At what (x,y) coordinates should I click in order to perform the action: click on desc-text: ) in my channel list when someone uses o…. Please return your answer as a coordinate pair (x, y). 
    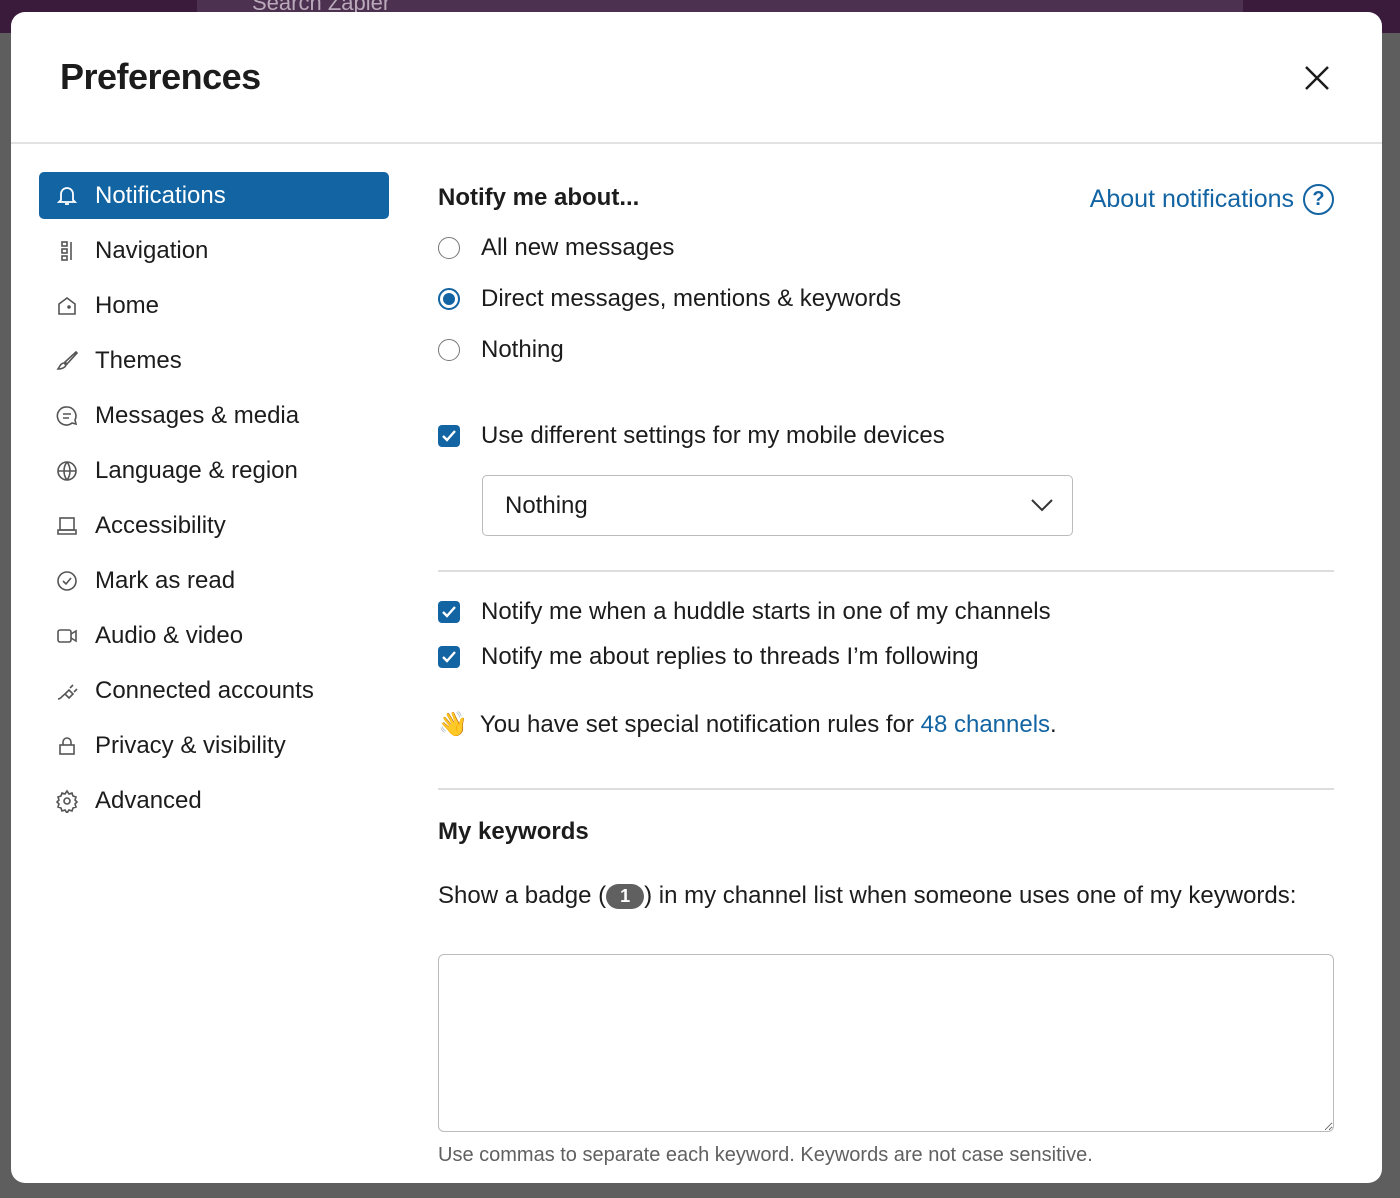
    Looking at the image, I should click on (970, 895).